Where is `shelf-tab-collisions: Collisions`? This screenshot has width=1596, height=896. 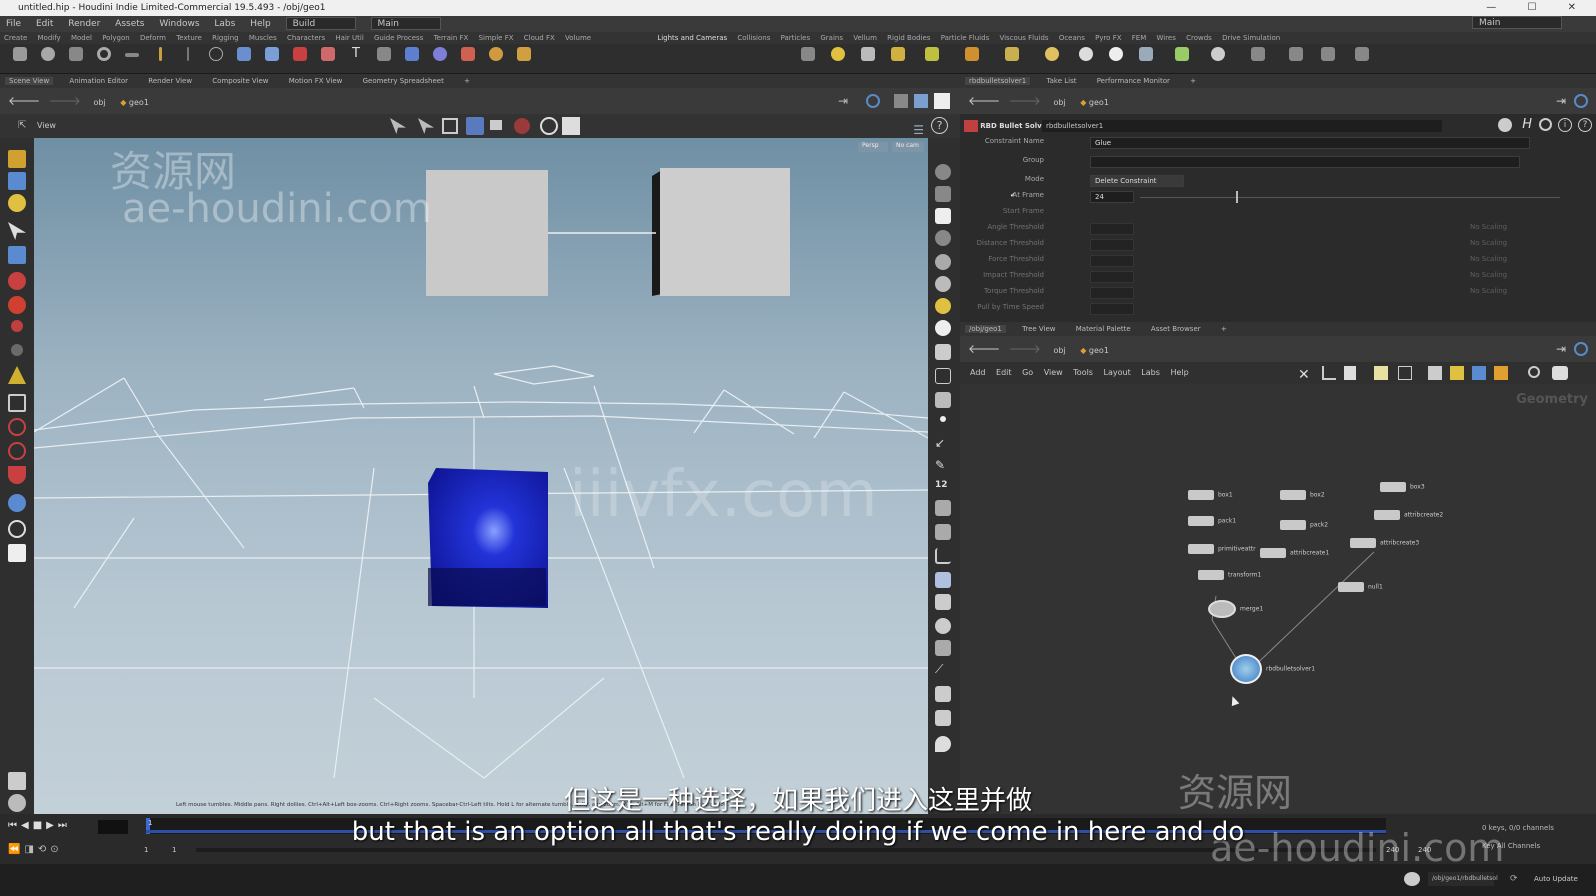
shelf-tab-collisions: Collisions is located at coordinates (753, 38).